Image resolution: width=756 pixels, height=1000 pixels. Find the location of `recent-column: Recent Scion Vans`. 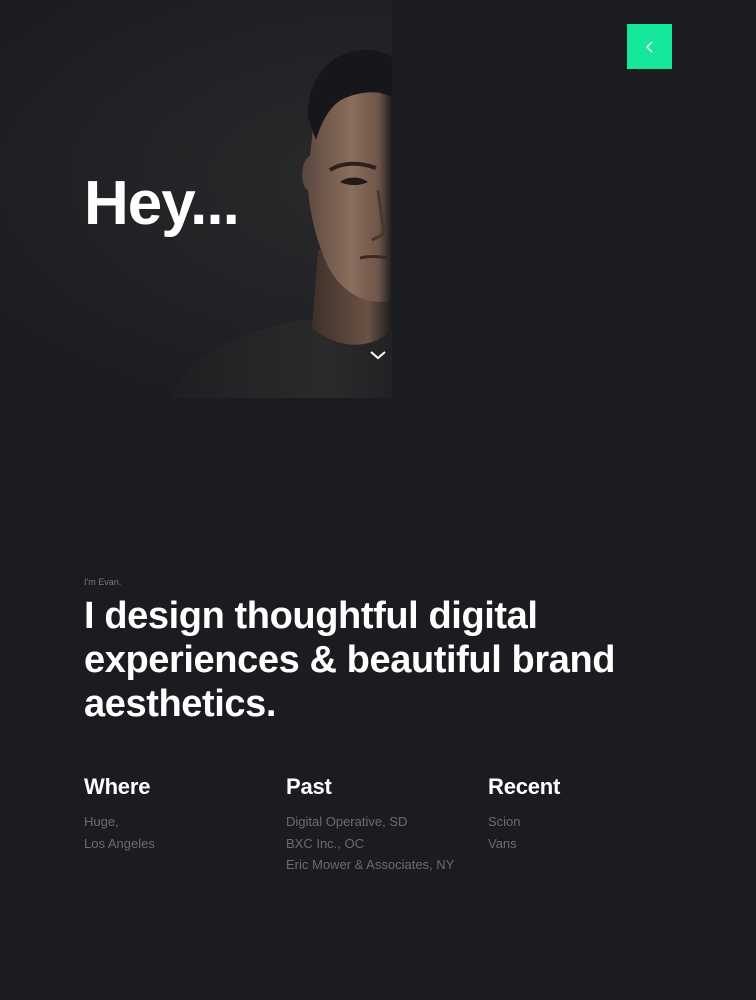

recent-column: Recent Scion Vans is located at coordinates (524, 813).